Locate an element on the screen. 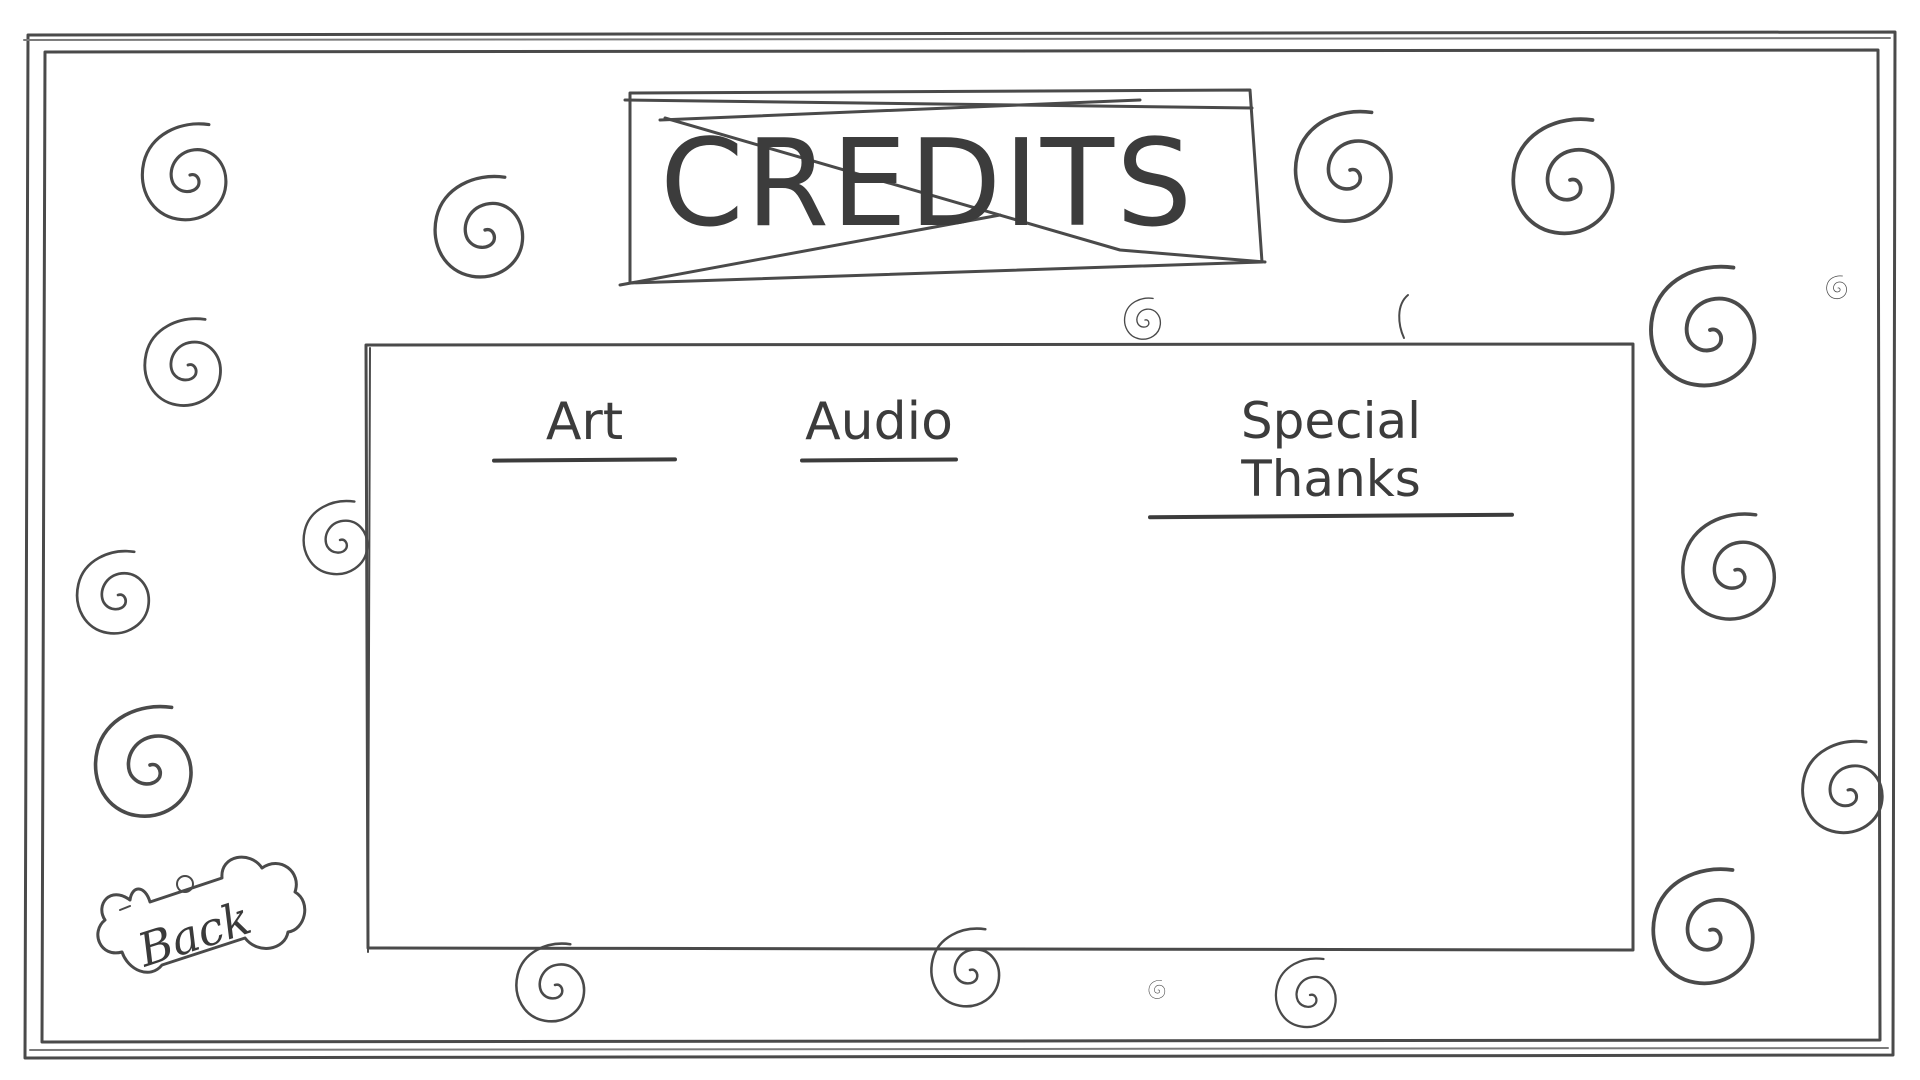 This screenshot has height=1080, width=1920. tab-art: Art is located at coordinates (584, 427).